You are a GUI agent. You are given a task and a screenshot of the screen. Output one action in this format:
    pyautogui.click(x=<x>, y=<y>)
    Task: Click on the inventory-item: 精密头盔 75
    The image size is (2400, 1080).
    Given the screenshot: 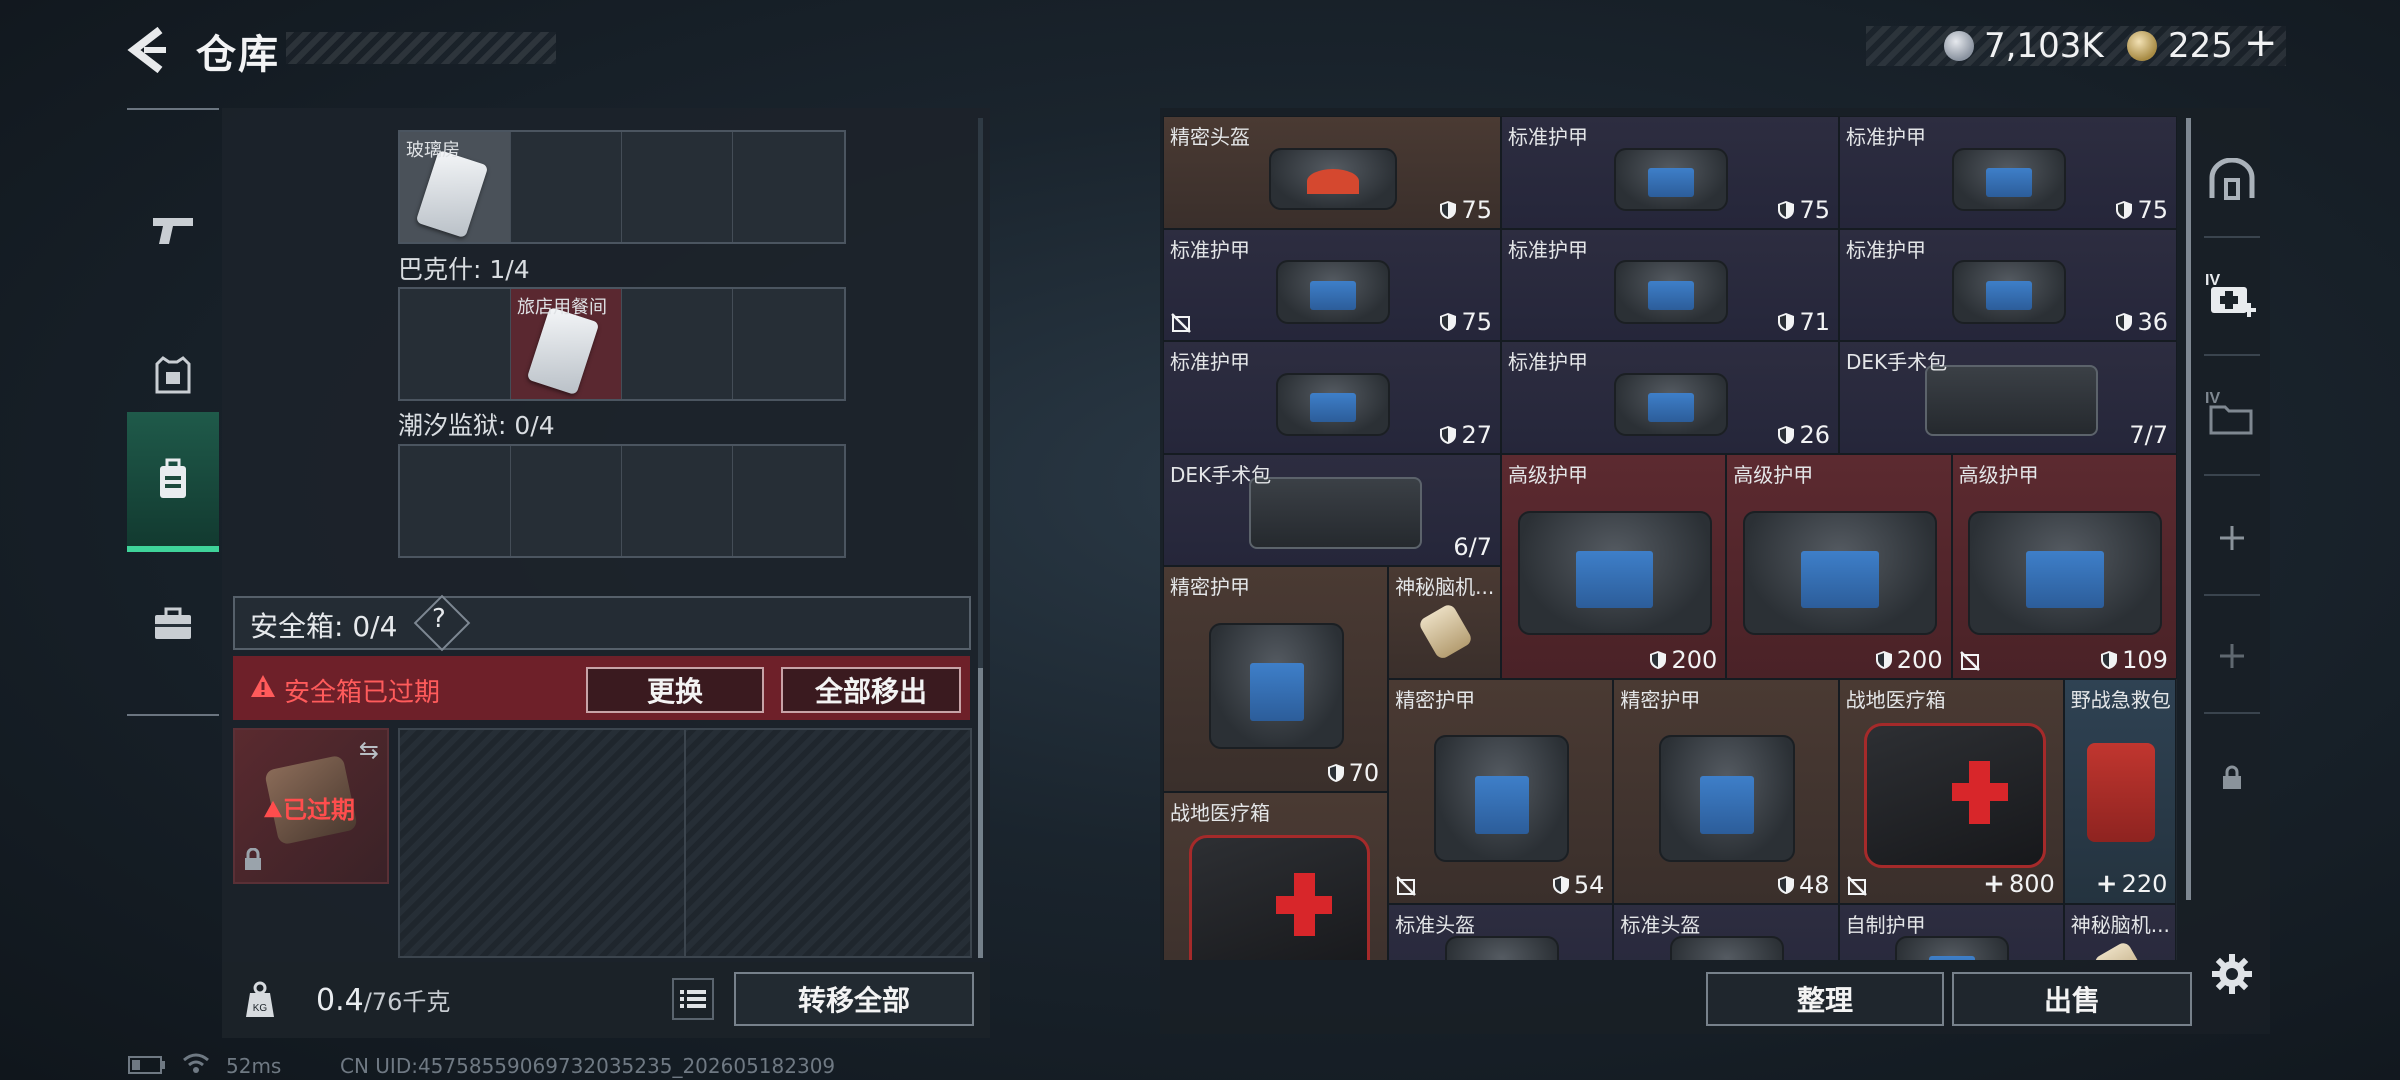 What is the action you would take?
    pyautogui.click(x=1332, y=172)
    